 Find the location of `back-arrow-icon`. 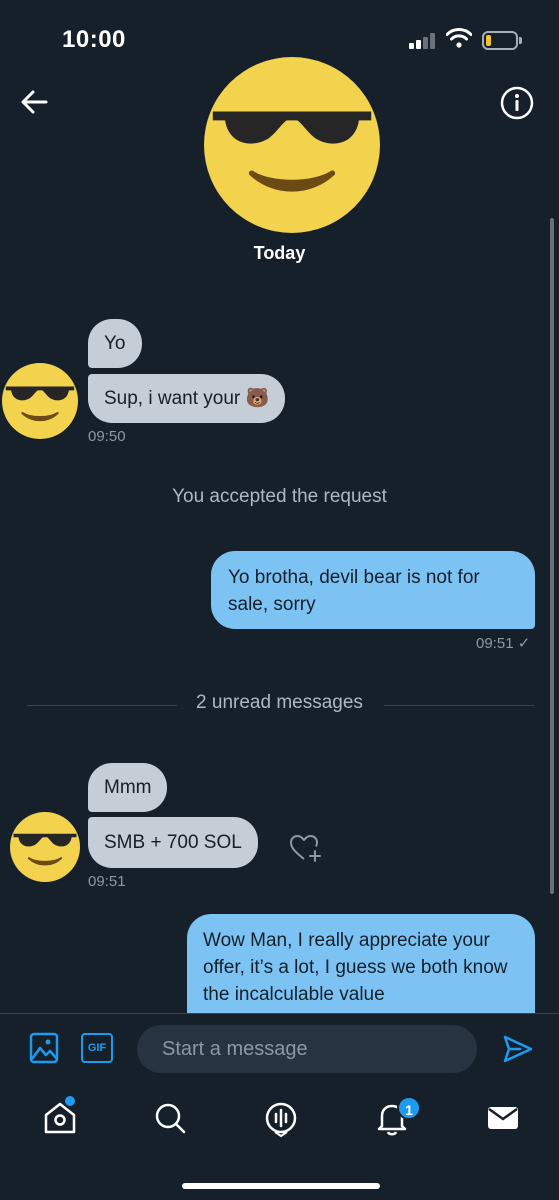

back-arrow-icon is located at coordinates (34, 102).